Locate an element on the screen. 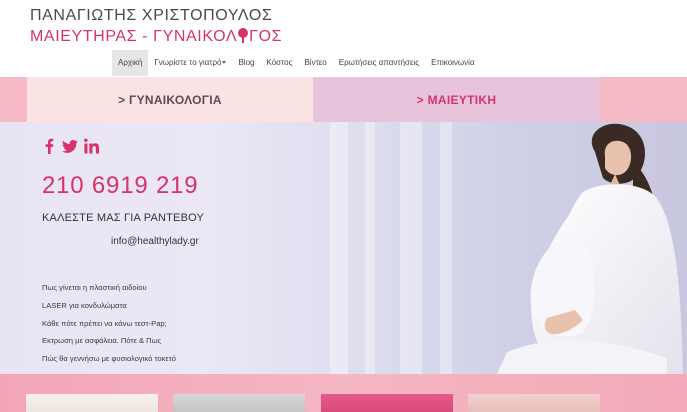 This screenshot has height=412, width=687. obstetrics-label: > ΜΑΙΕΥΤΙΚΗ is located at coordinates (456, 99).